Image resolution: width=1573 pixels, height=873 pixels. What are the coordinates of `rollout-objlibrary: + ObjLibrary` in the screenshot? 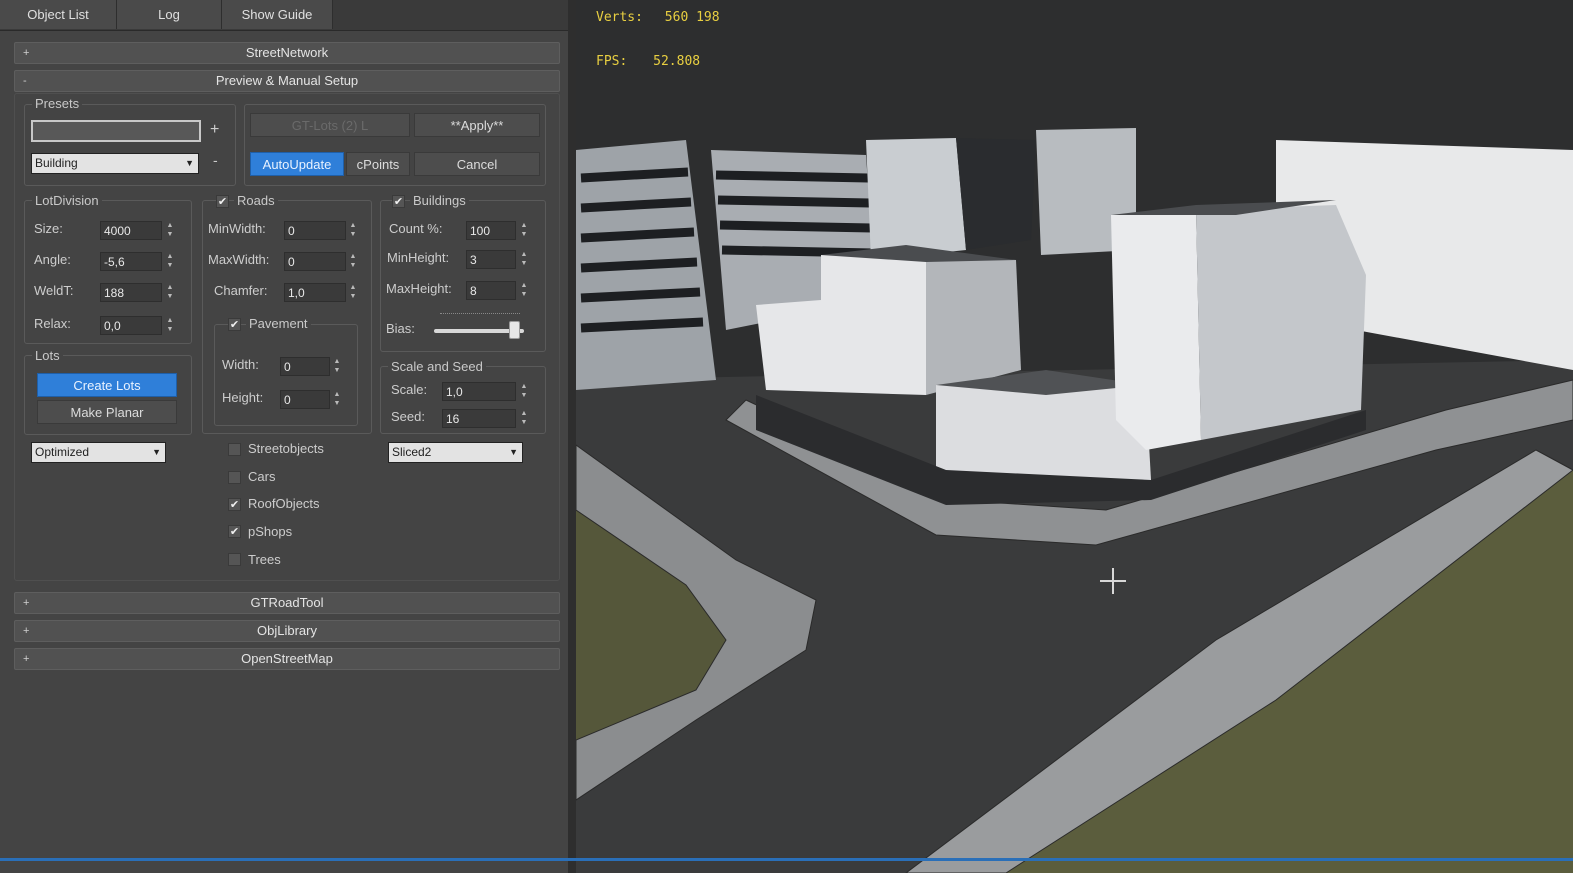 It's located at (287, 631).